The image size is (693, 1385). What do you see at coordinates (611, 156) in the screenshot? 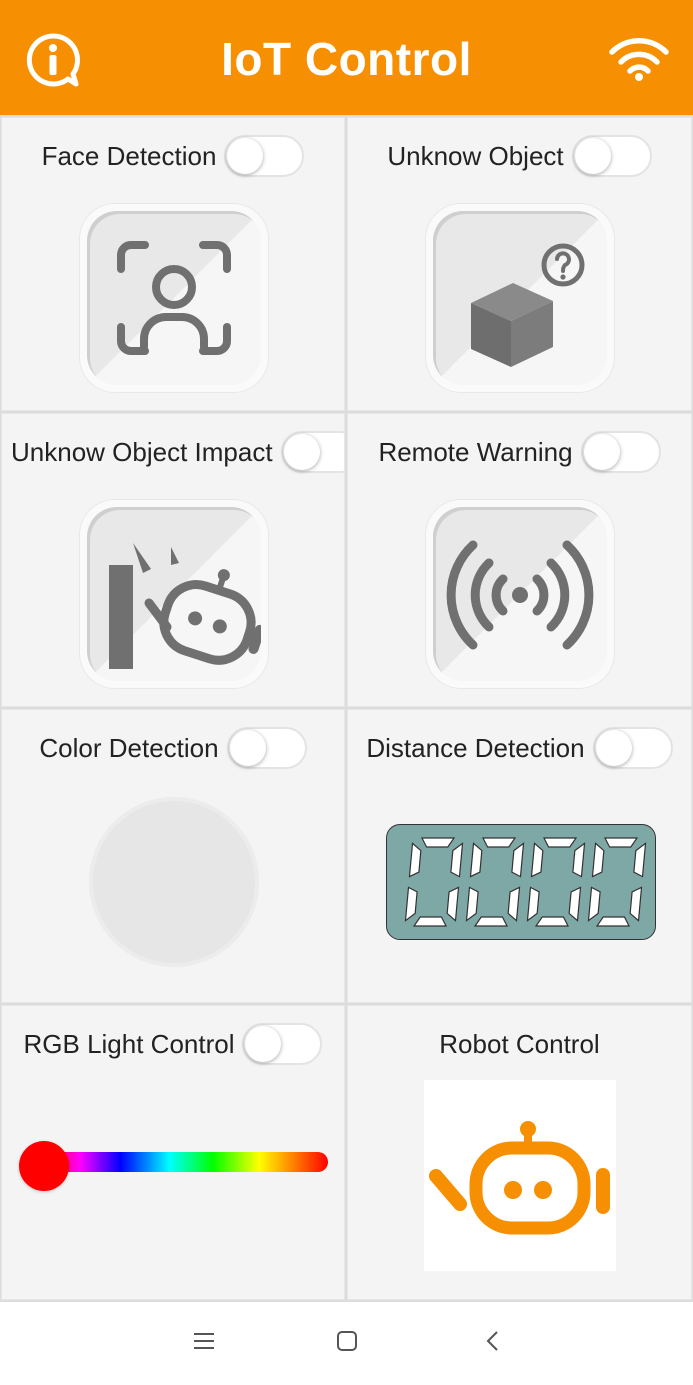
I see `unknown-object-toggle` at bounding box center [611, 156].